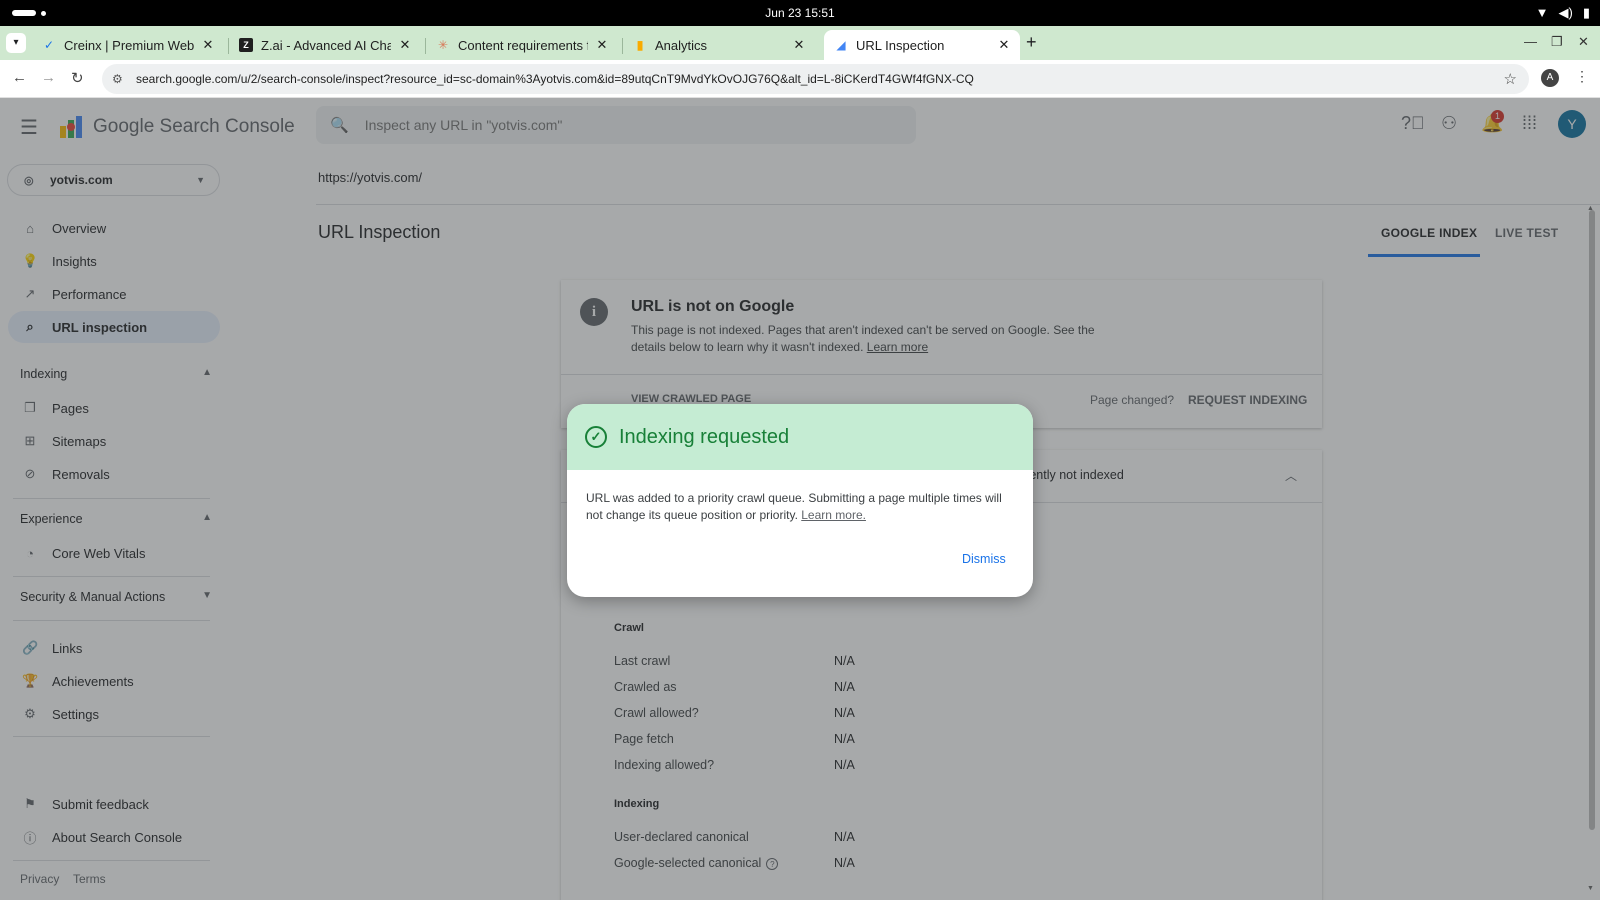 The height and width of the screenshot is (900, 1600). What do you see at coordinates (246, 45) in the screenshot?
I see `zai-icon: Z` at bounding box center [246, 45].